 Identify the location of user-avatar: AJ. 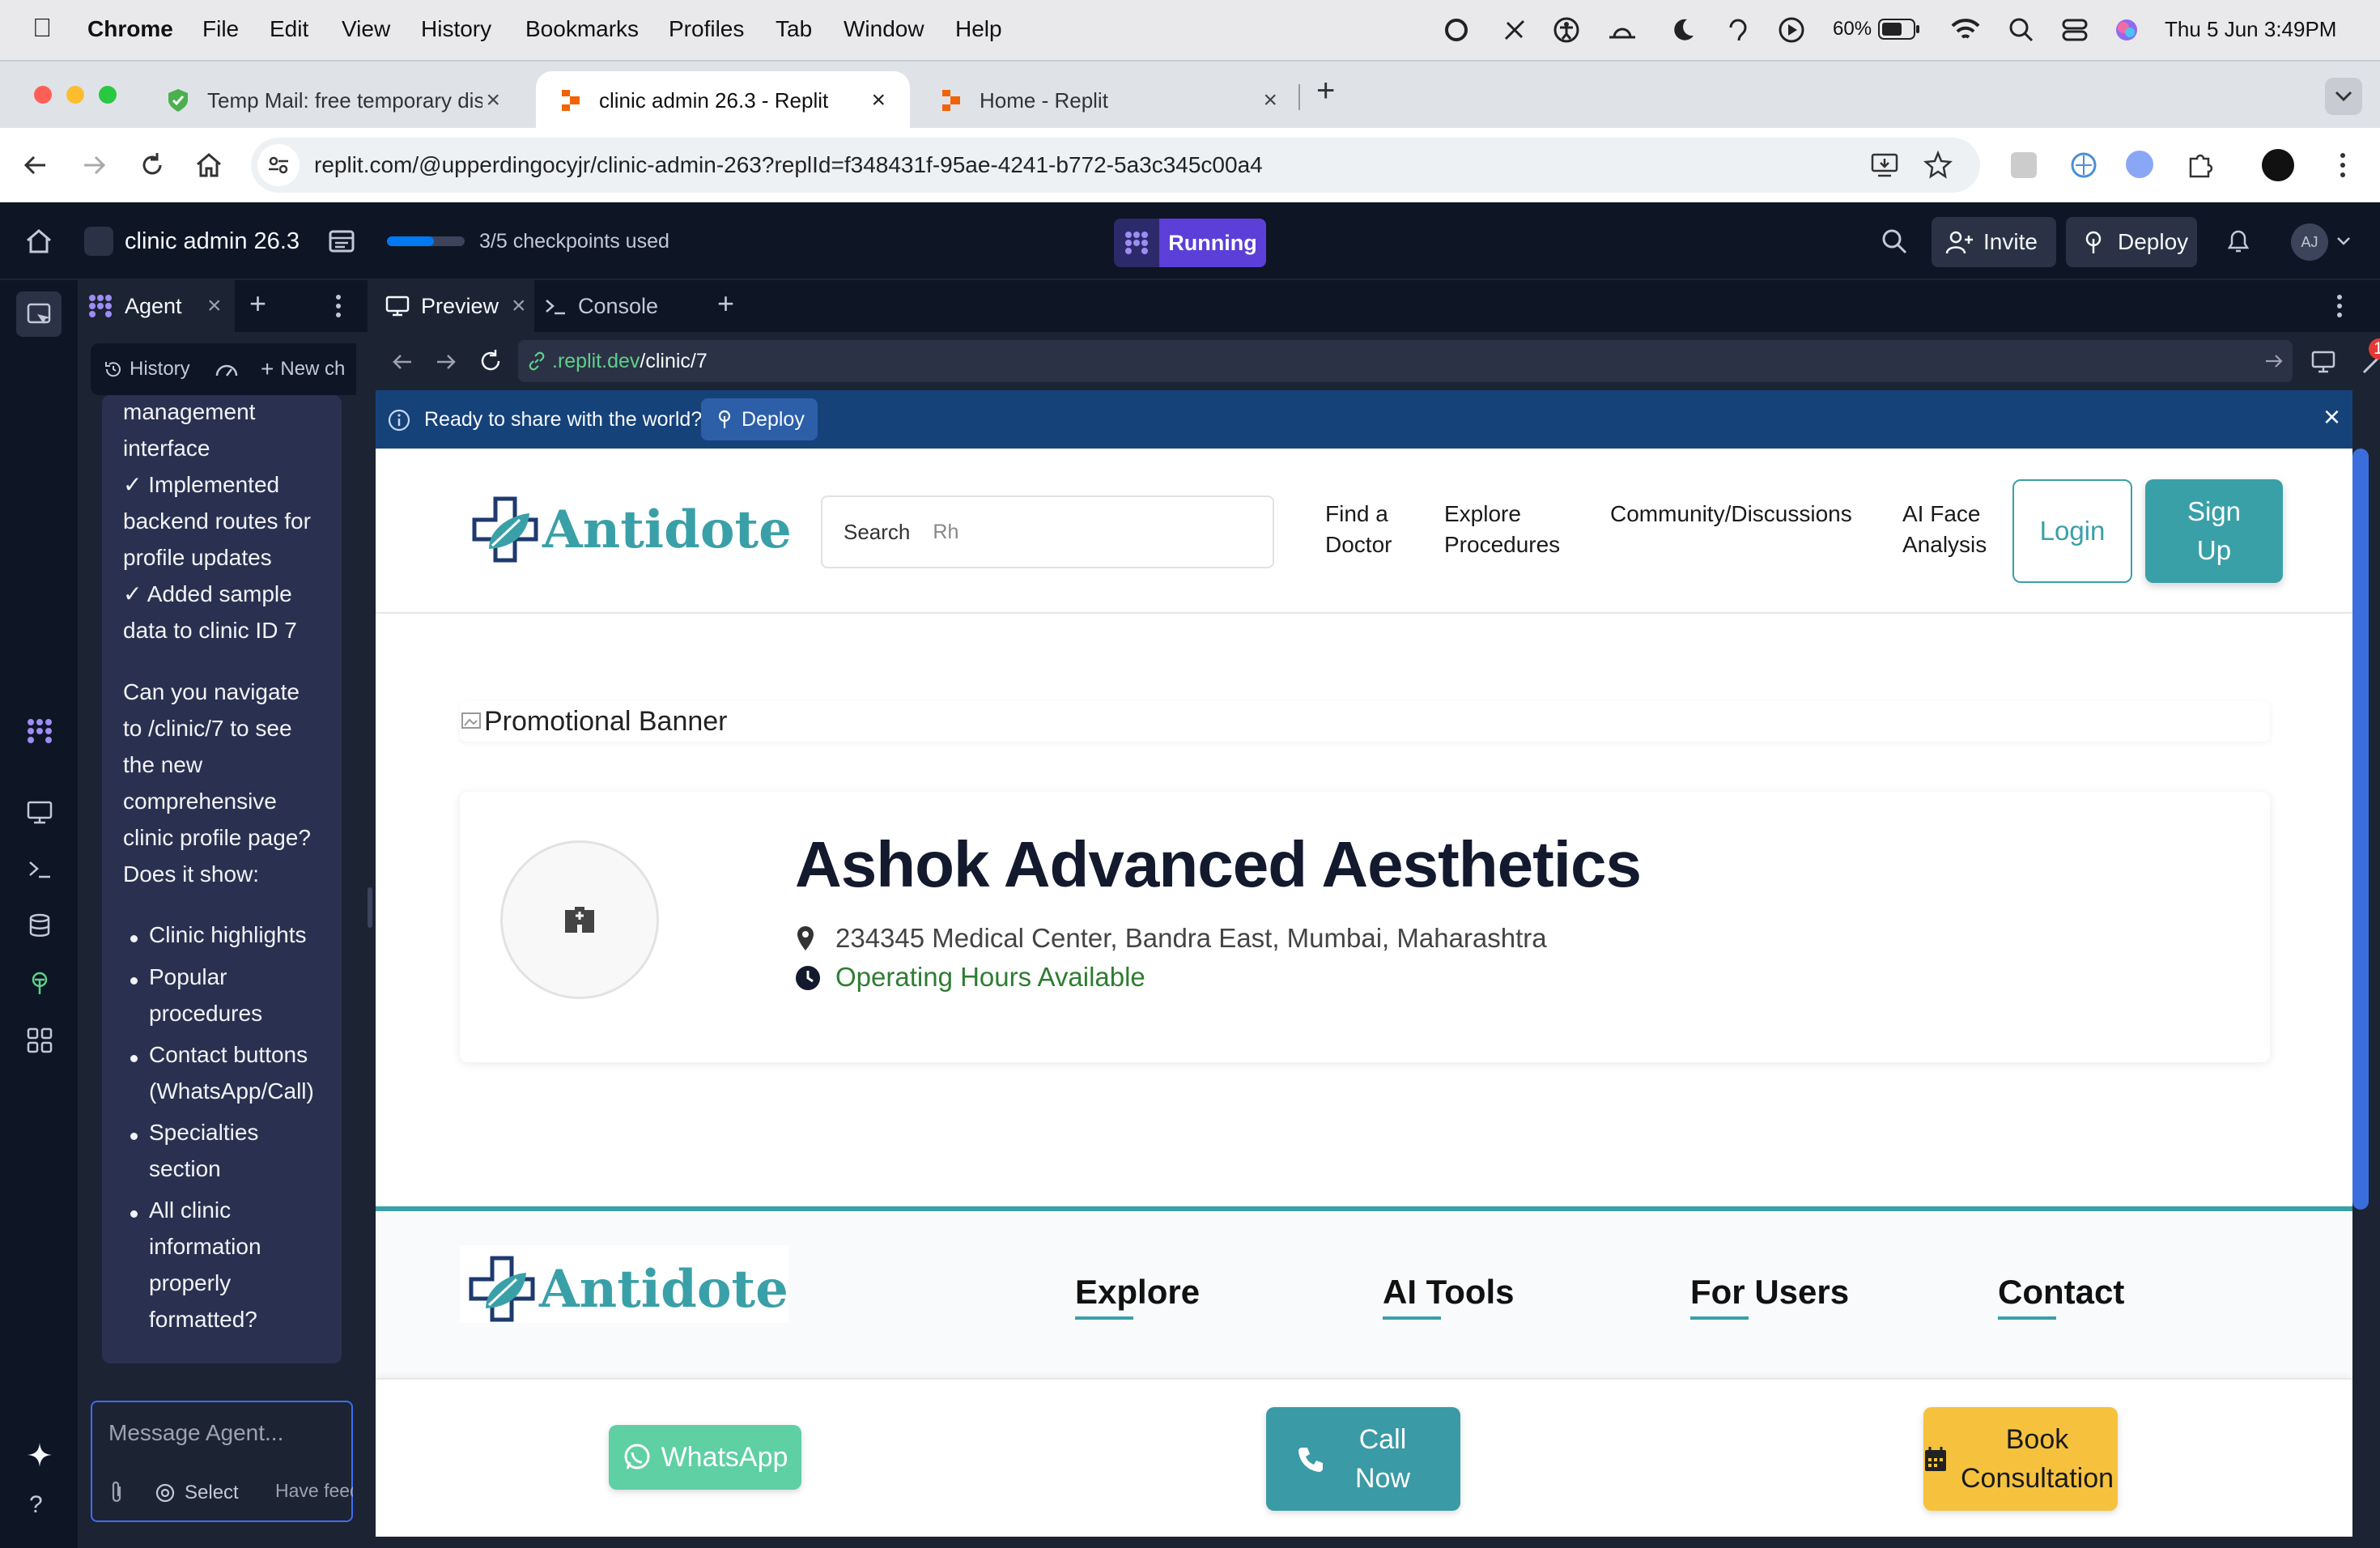
(2309, 242).